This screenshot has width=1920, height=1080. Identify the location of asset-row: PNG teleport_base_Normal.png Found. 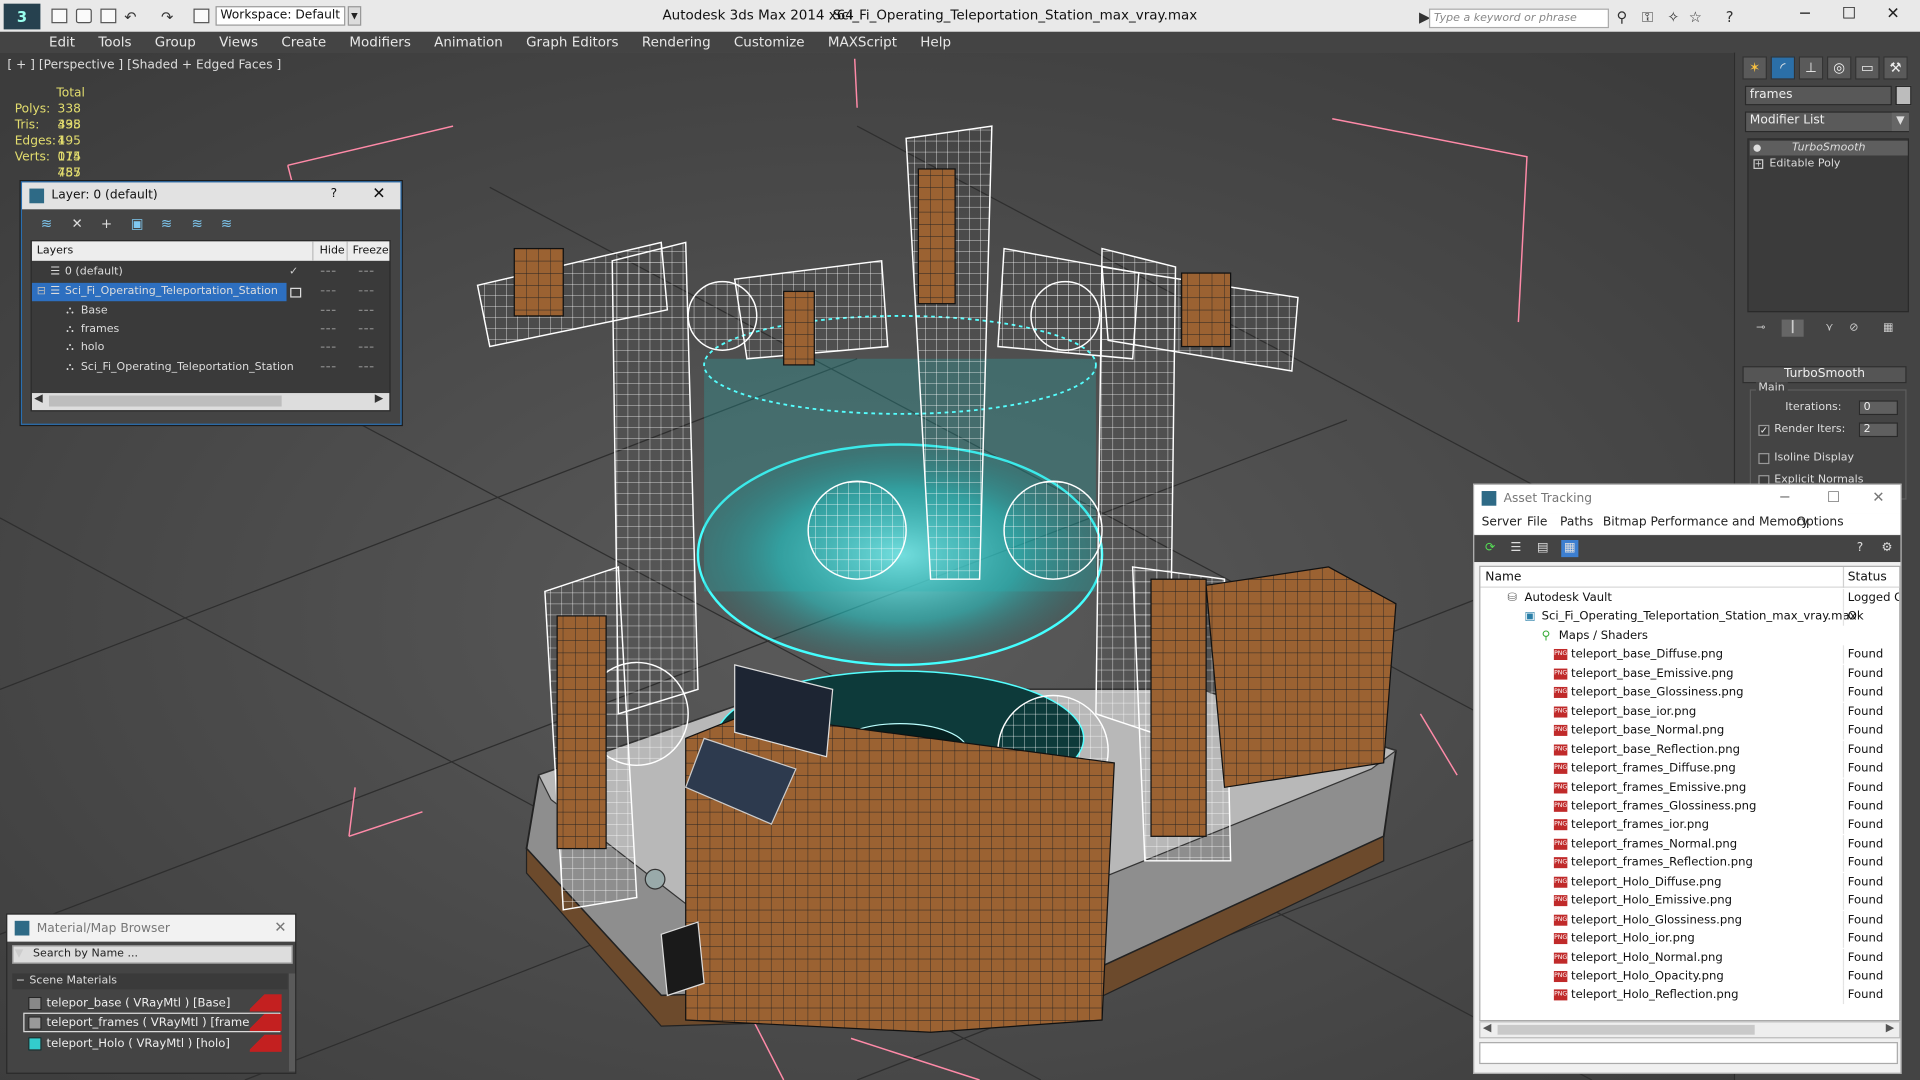
(1689, 730).